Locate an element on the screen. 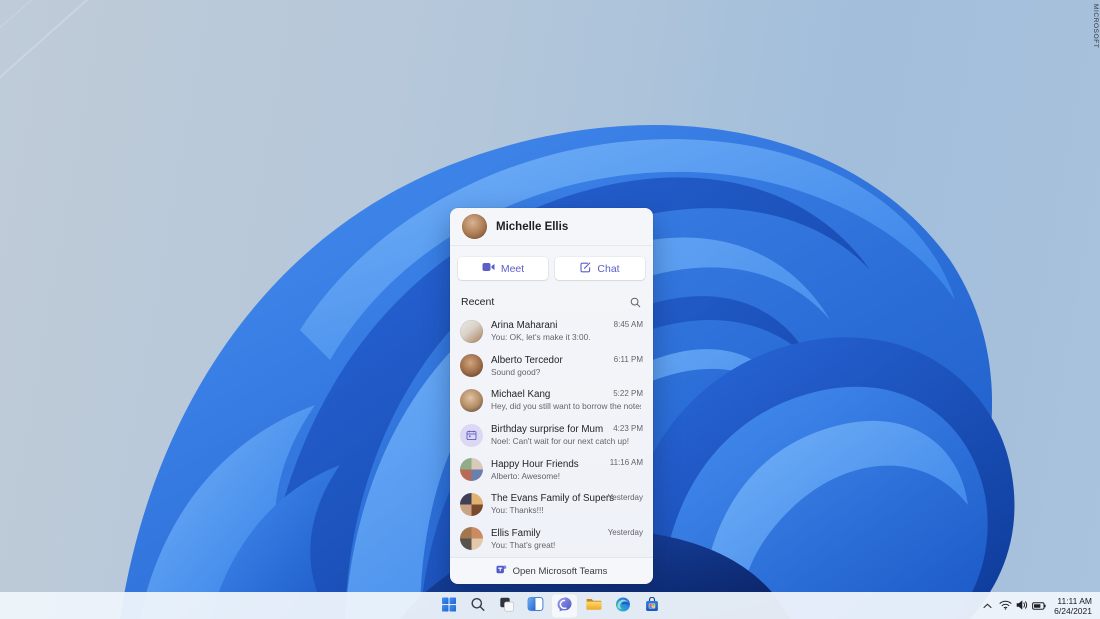 The height and width of the screenshot is (619, 1100). tray-date: 6/24/2021 is located at coordinates (1073, 610).